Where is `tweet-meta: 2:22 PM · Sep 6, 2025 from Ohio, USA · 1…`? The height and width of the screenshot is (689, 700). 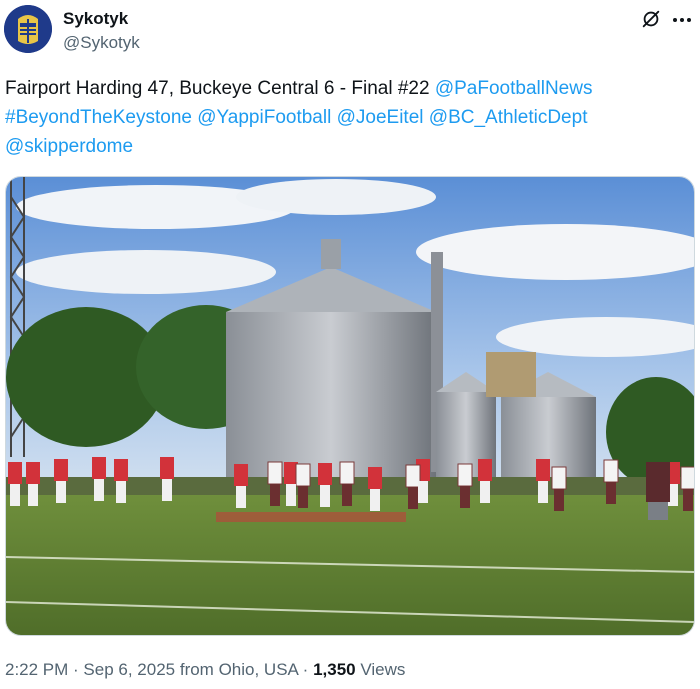 tweet-meta: 2:22 PM · Sep 6, 2025 from Ohio, USA · 1… is located at coordinates (205, 670).